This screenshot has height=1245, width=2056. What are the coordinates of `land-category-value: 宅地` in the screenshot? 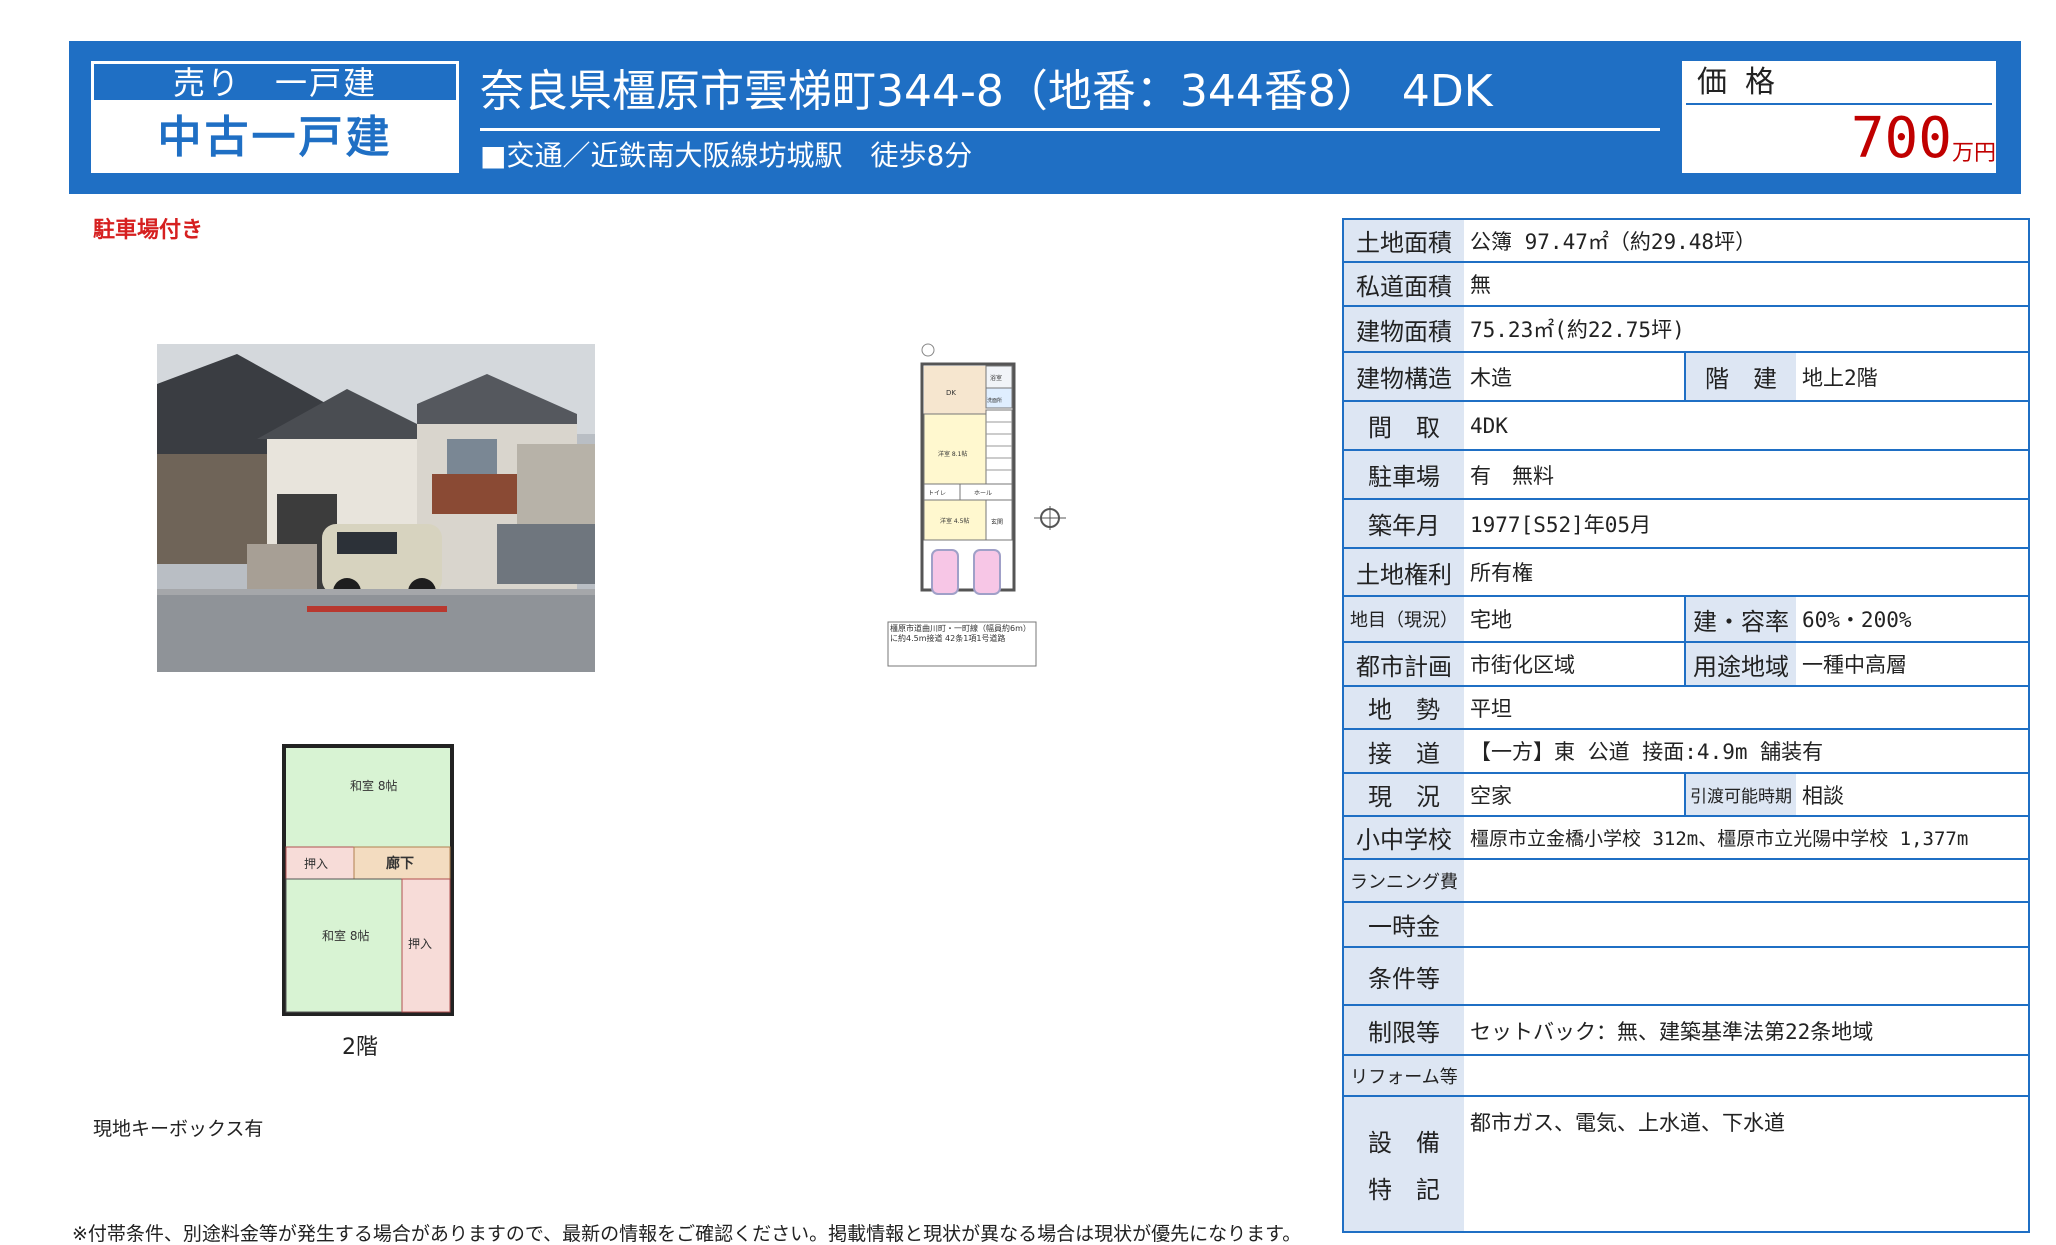 It's located at (1575, 619).